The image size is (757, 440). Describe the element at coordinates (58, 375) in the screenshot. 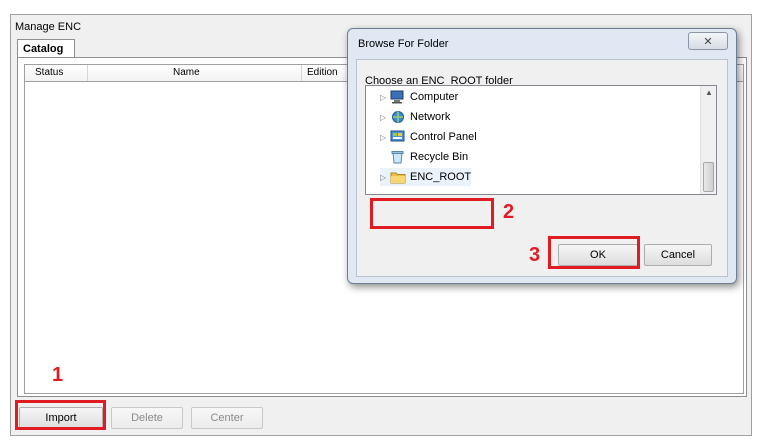

I see `callout-number-1: 1` at that location.